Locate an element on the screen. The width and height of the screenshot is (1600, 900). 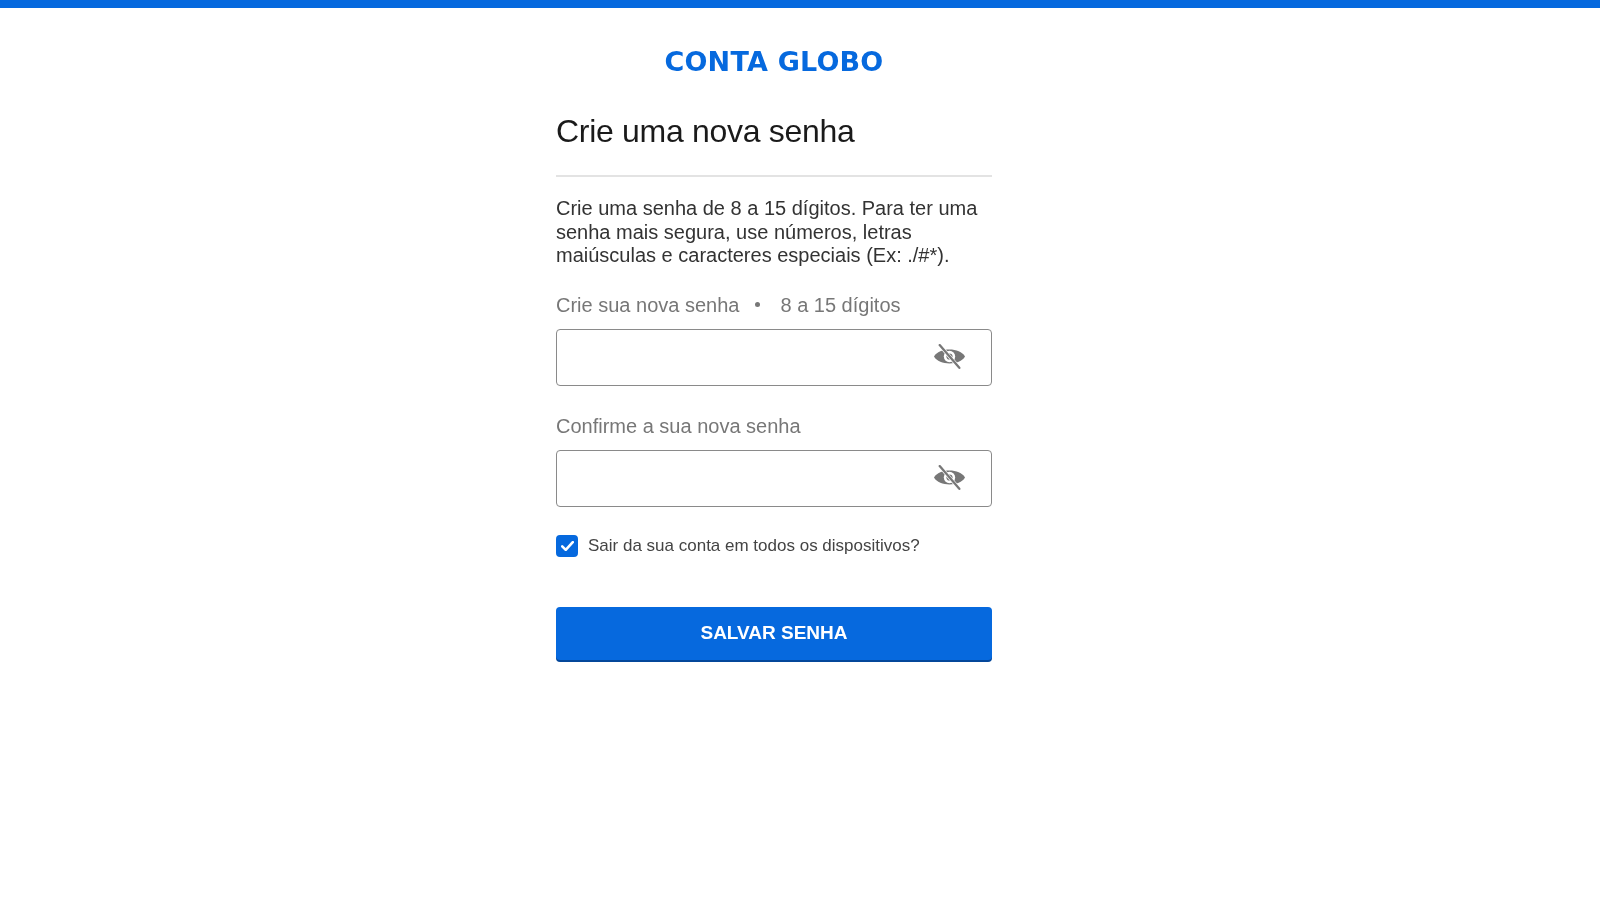
description-text: Crie uma senha de 8 a 15 dígitos. Para ter uma senha mais segura, use números, letras maiúsculas e caracteres especiais (Ex: ./#*). is located at coordinates (767, 232).